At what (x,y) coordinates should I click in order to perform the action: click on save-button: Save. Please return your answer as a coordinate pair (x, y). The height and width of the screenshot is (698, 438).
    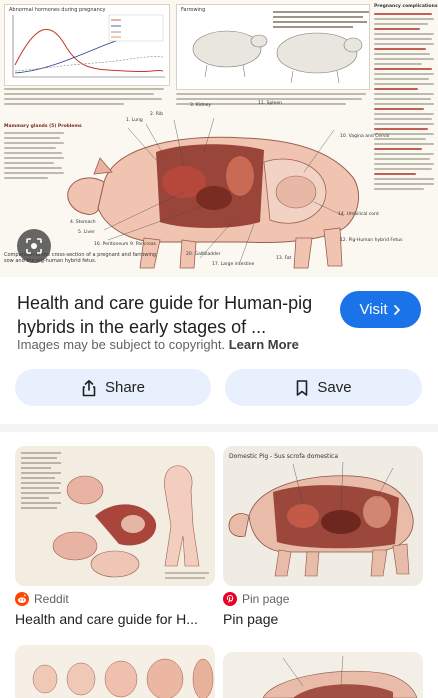
    Looking at the image, I should click on (323, 387).